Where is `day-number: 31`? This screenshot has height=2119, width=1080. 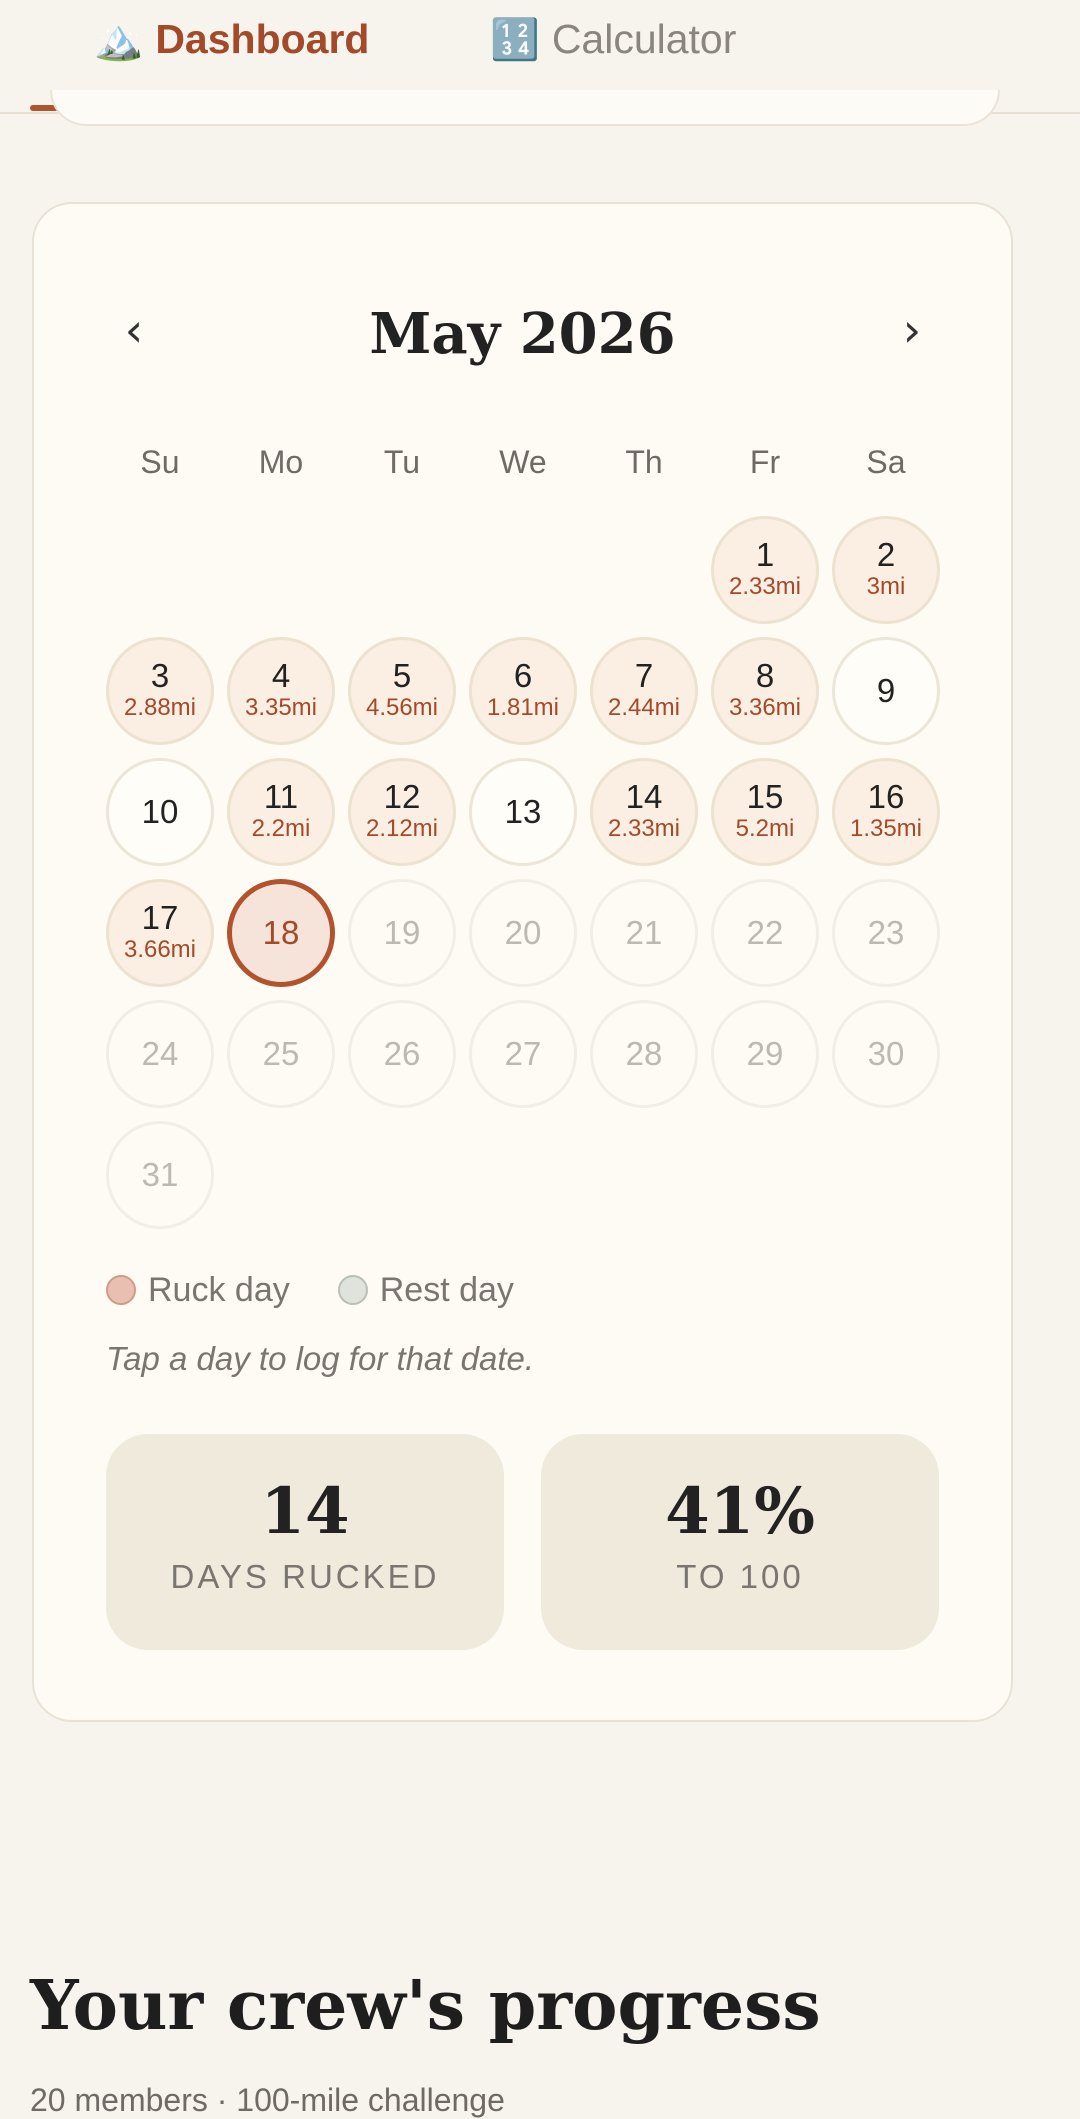 day-number: 31 is located at coordinates (160, 1174).